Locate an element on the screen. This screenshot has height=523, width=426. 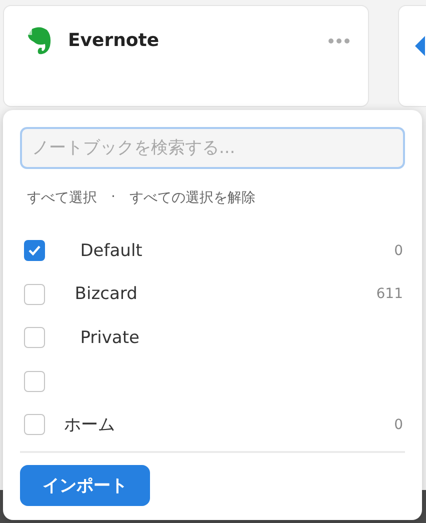
notebook-name: ホーム is located at coordinates (89, 425).